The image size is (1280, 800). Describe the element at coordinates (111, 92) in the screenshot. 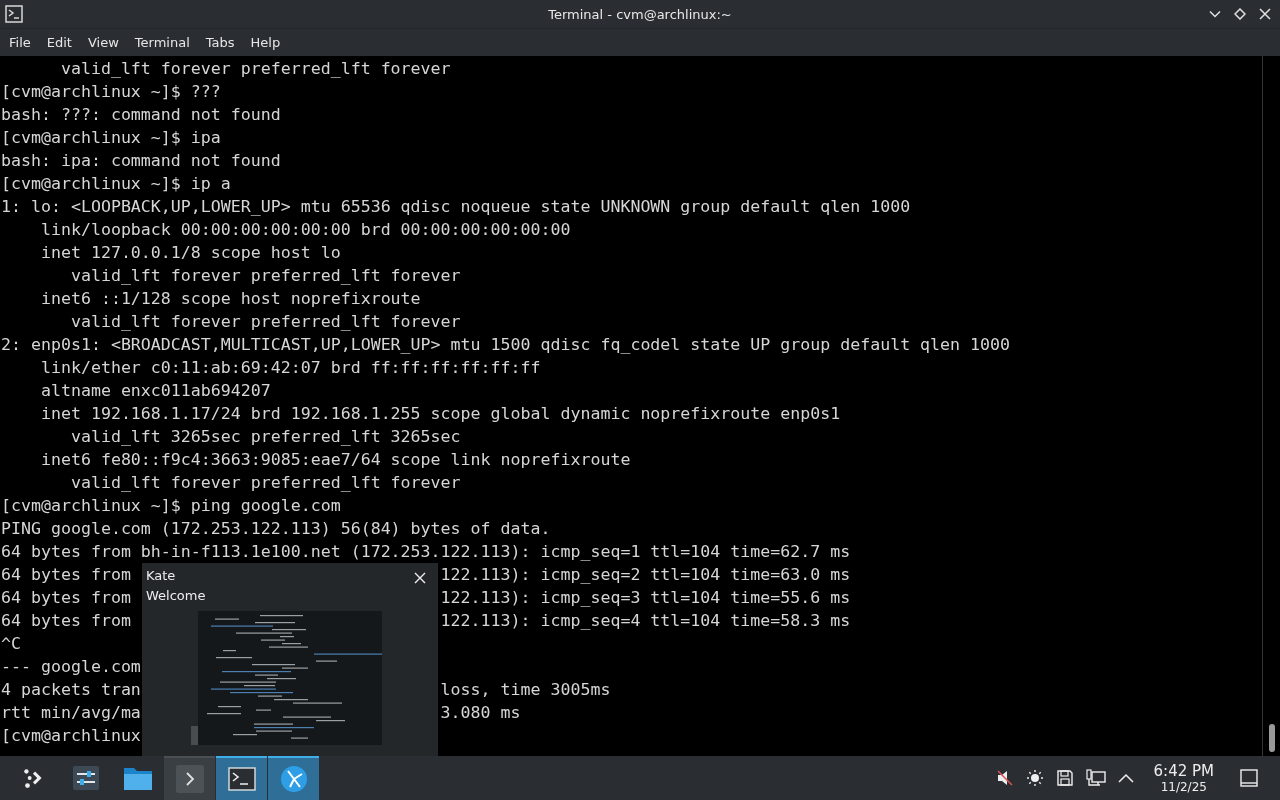

I see `terminal-line: [cvm@archlinux ~]$ ???` at that location.